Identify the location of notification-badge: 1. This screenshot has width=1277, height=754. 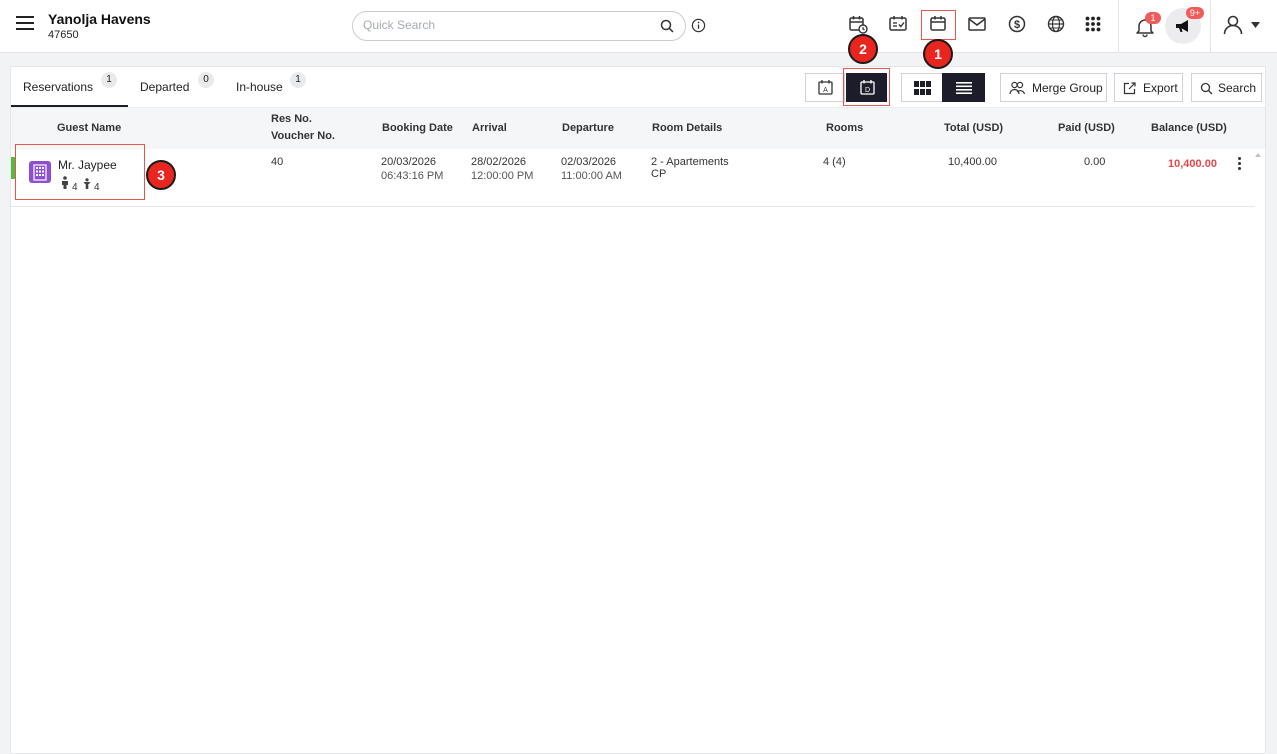
(1153, 18).